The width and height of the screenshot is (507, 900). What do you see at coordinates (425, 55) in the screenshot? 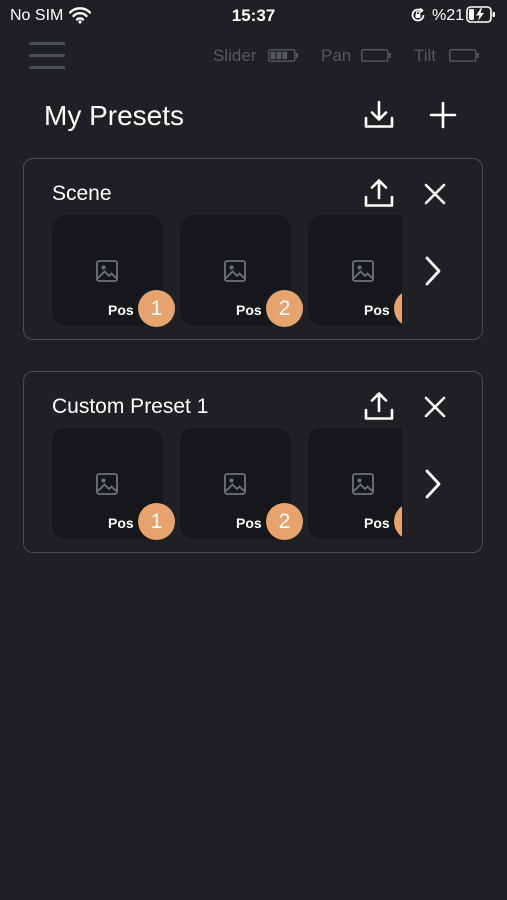
I see `device-label: Tilt` at bounding box center [425, 55].